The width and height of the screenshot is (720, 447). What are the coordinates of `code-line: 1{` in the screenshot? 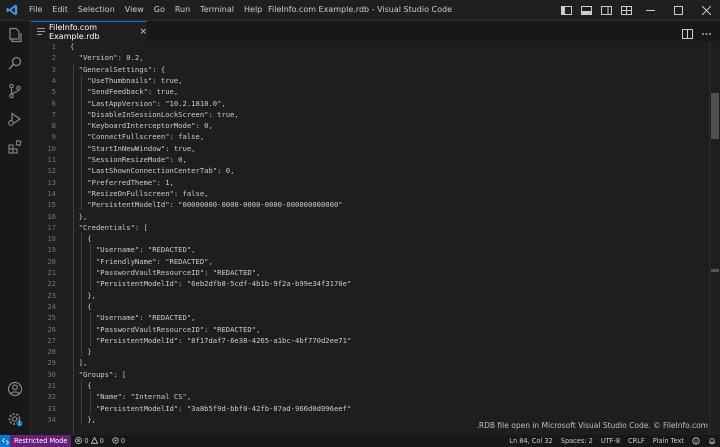 It's located at (53, 46).